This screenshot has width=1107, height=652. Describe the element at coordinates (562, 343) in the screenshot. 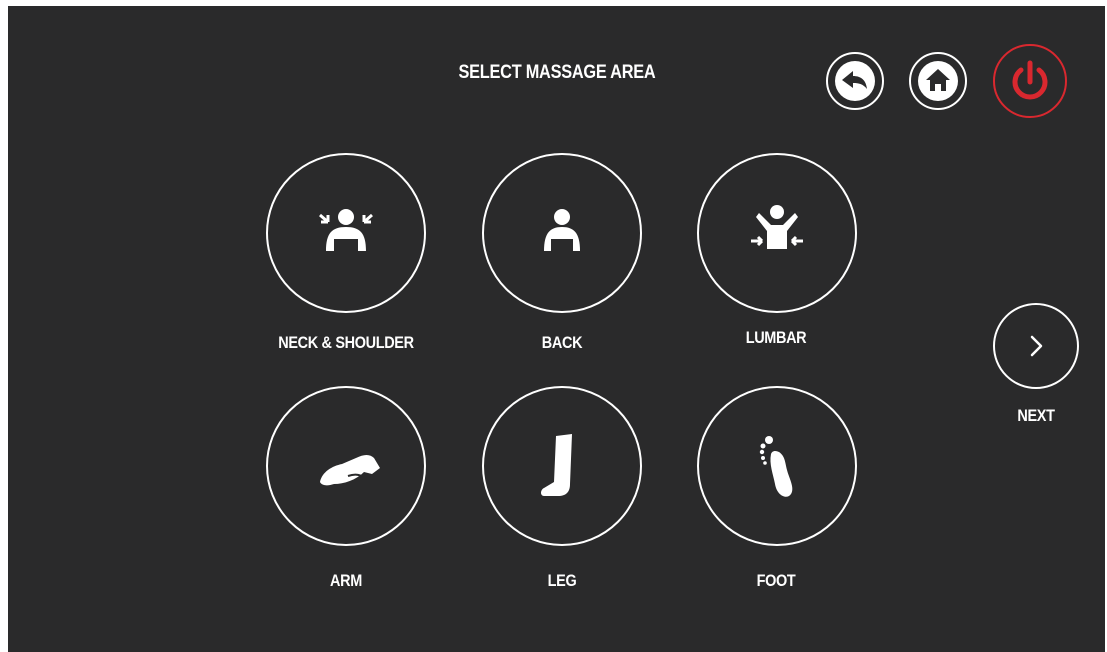

I see `area-back-label: BACK` at that location.